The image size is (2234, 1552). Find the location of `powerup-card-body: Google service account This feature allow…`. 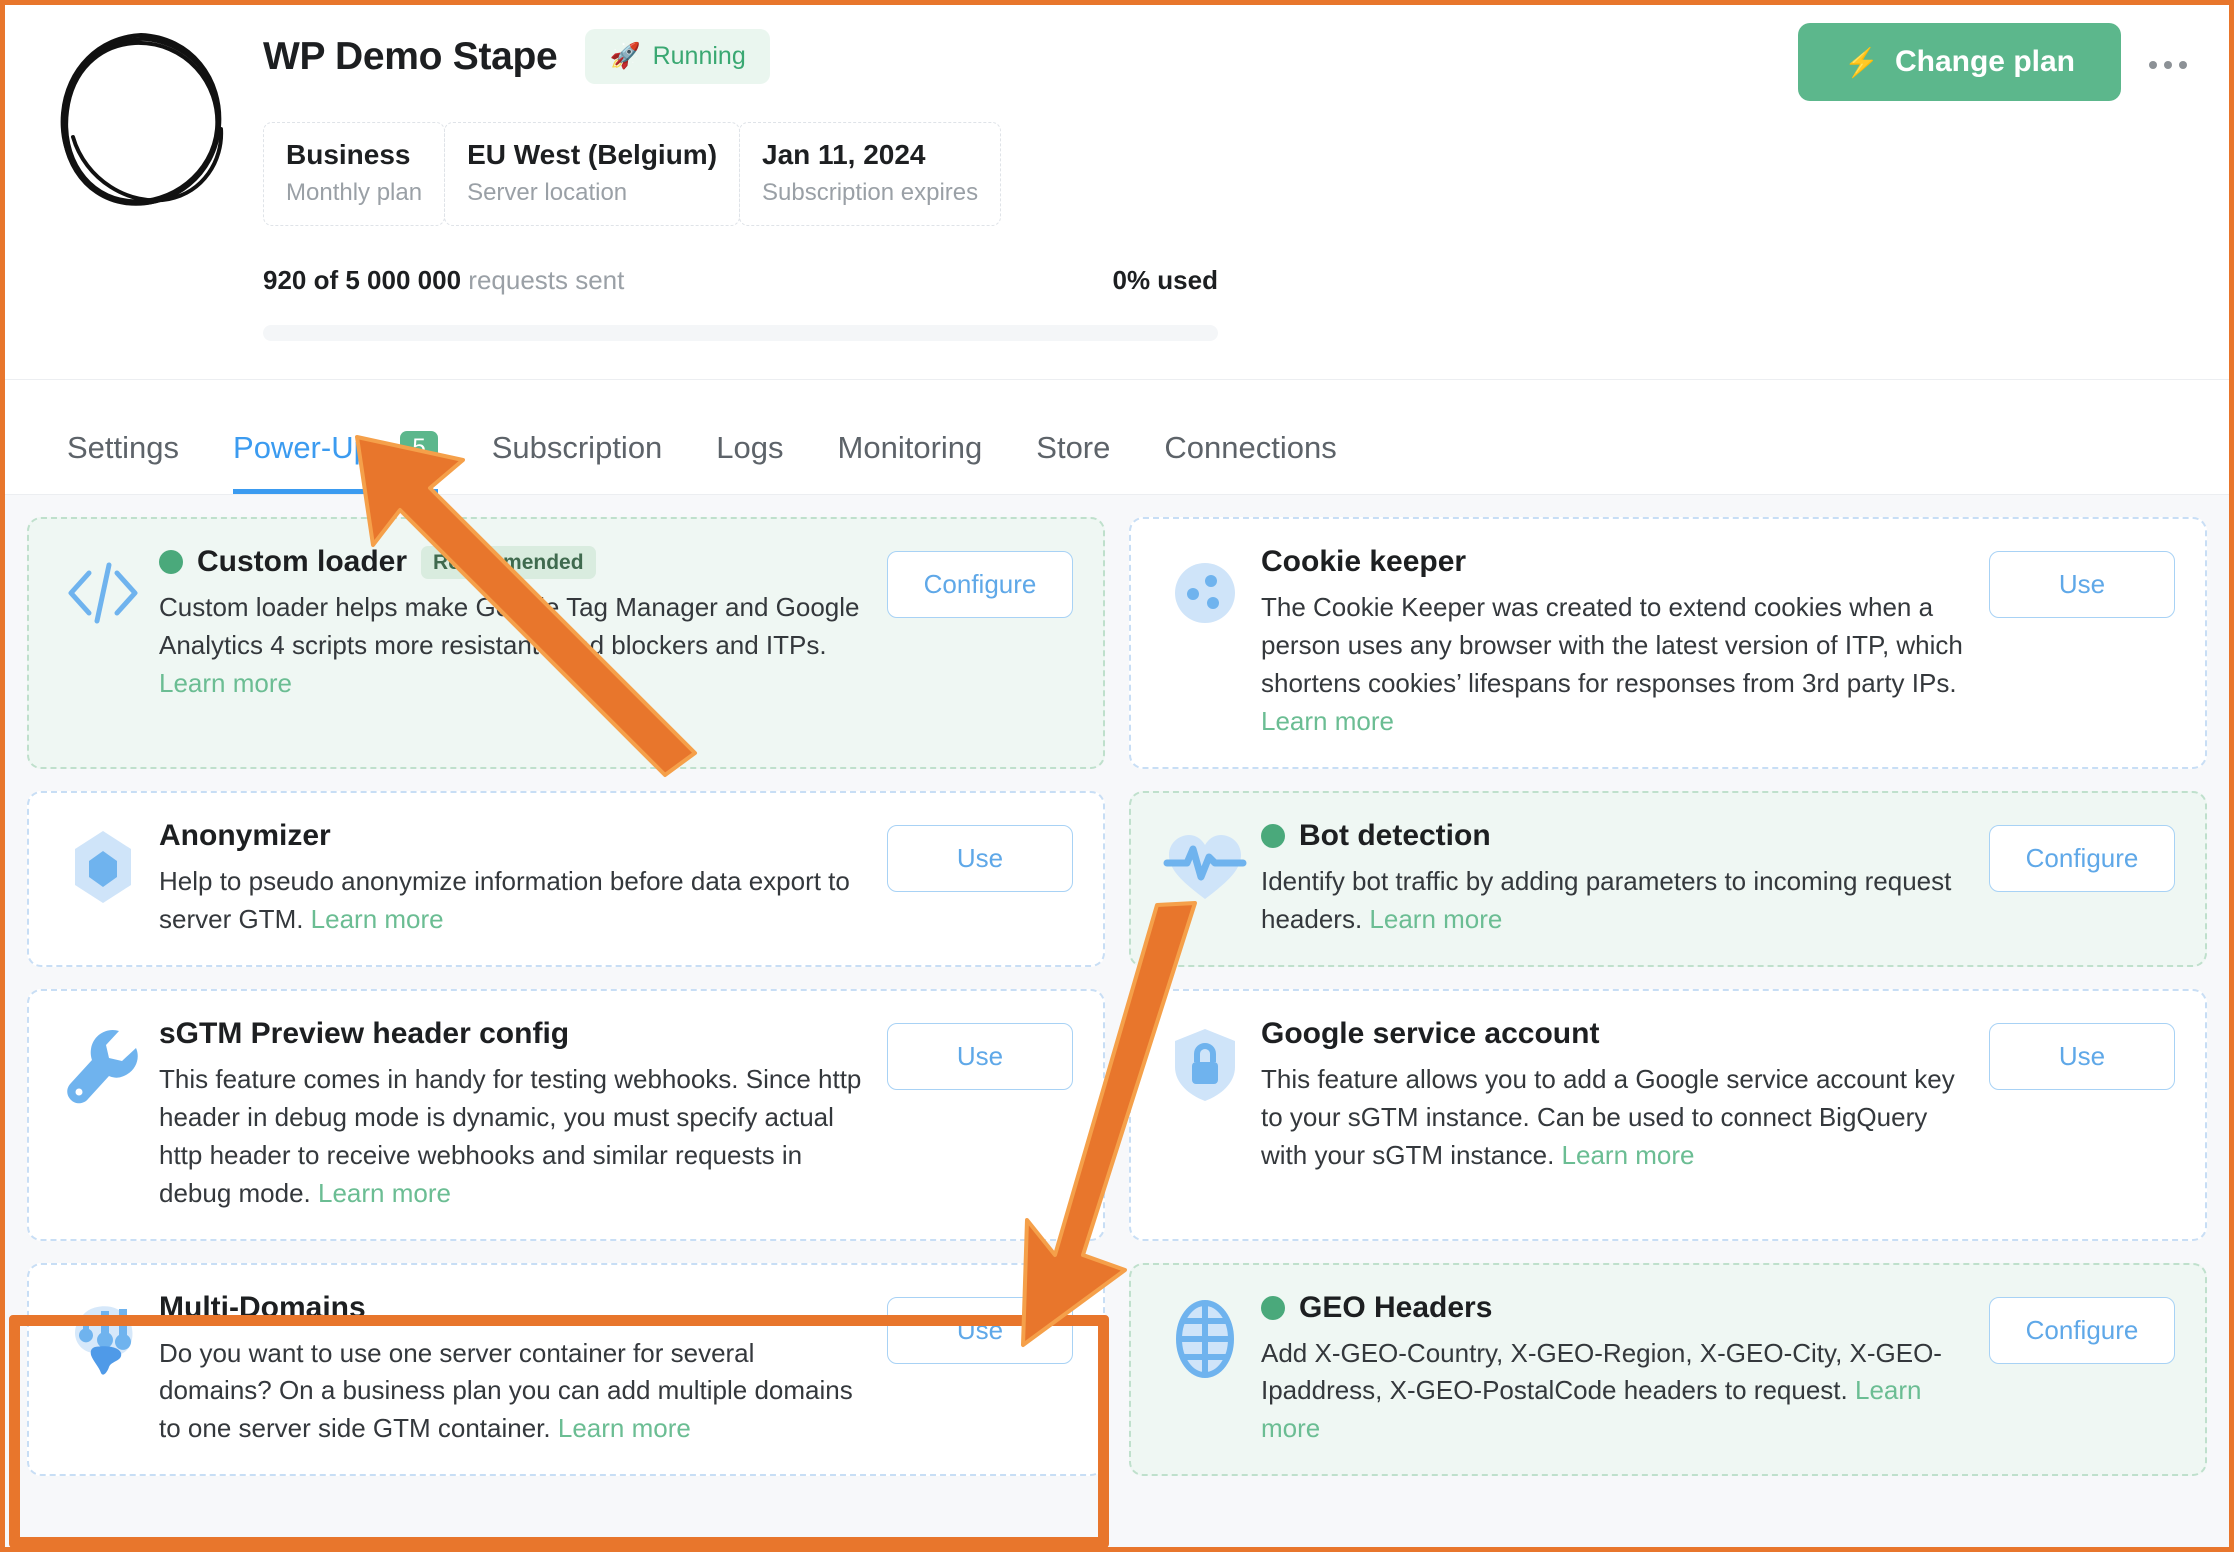

powerup-card-body: Google service account This feature allow… is located at coordinates (1625, 1096).